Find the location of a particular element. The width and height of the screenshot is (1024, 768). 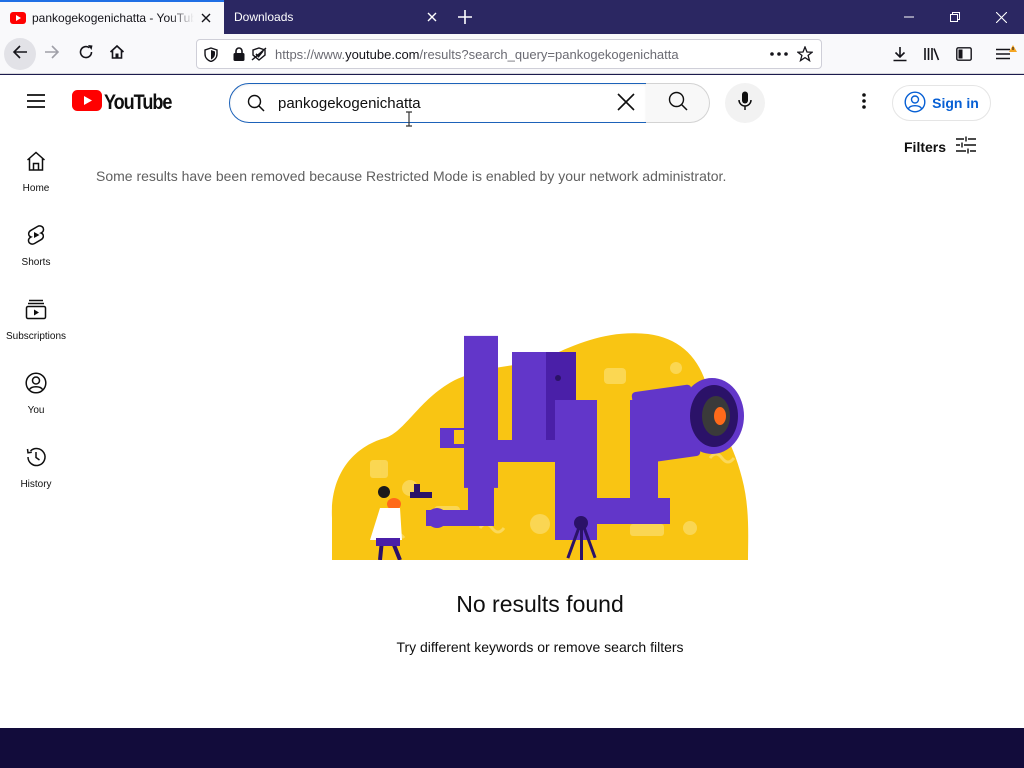

filter-sliders-icon is located at coordinates (966, 146).